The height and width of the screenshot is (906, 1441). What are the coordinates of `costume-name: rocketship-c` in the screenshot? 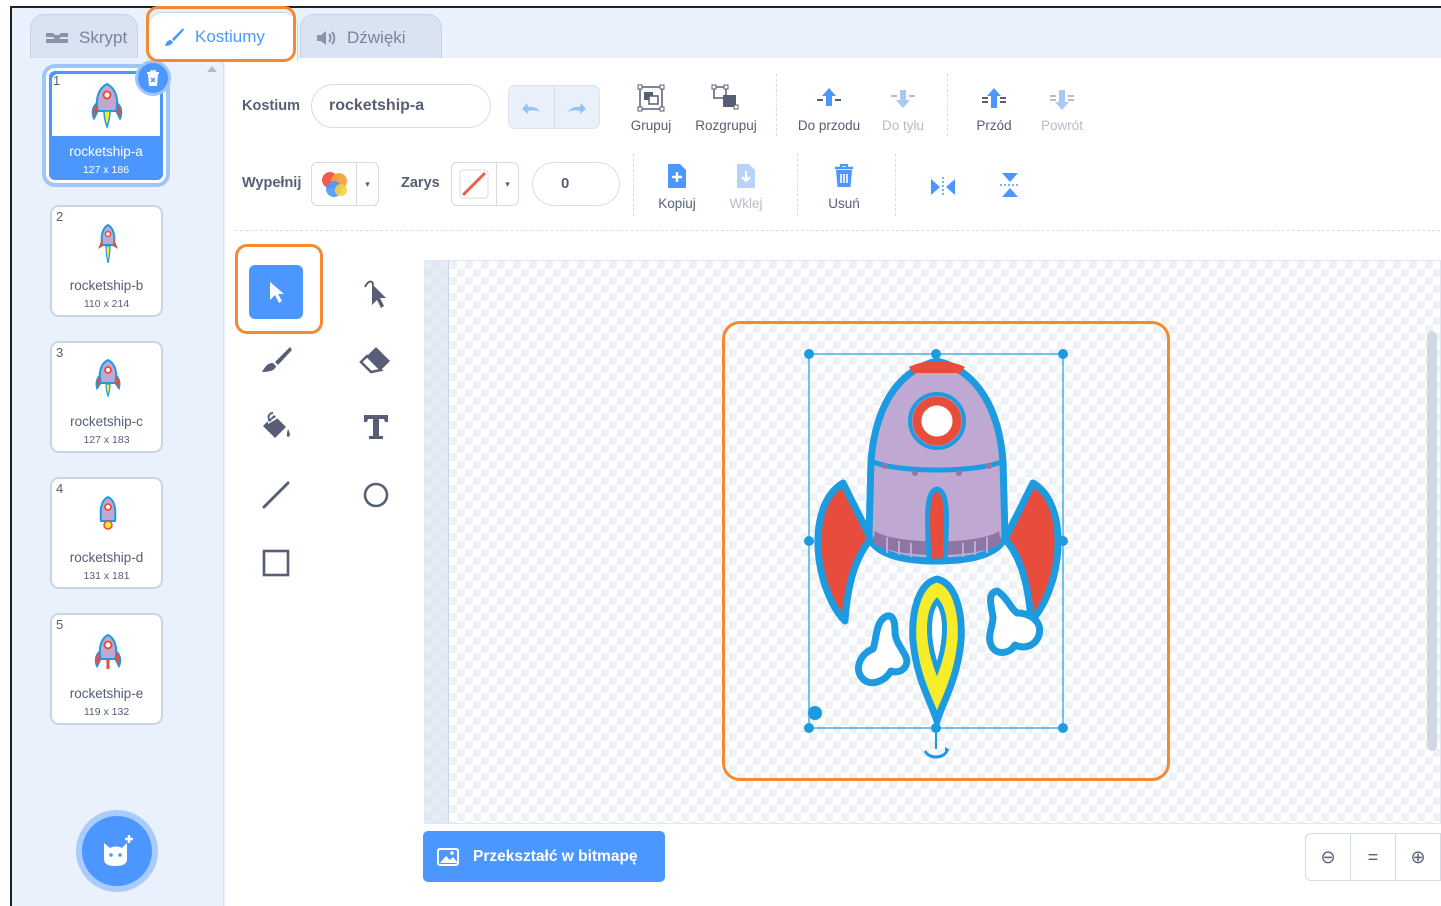 It's located at (106, 421).